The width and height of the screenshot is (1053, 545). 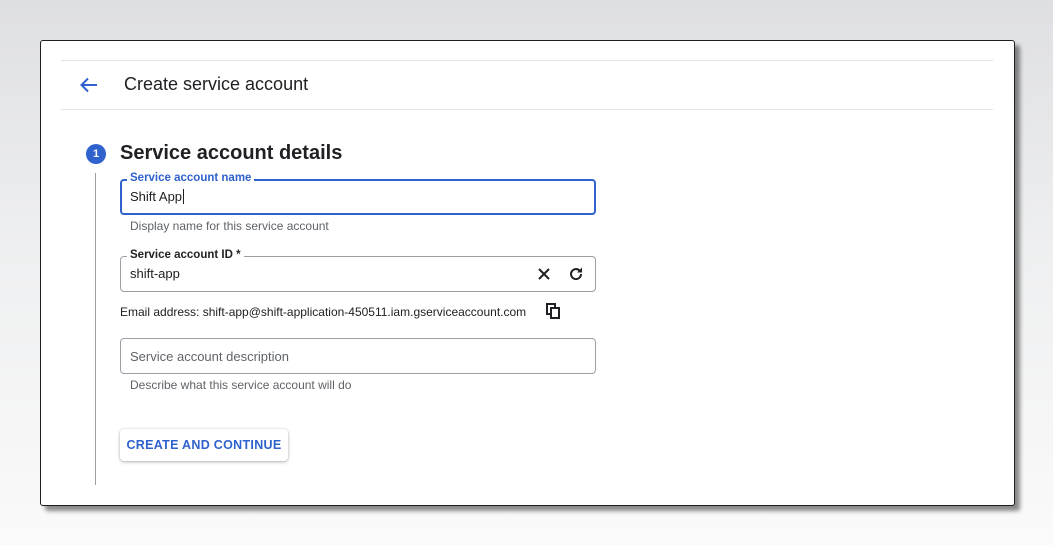 I want to click on close-icon, so click(x=544, y=274).